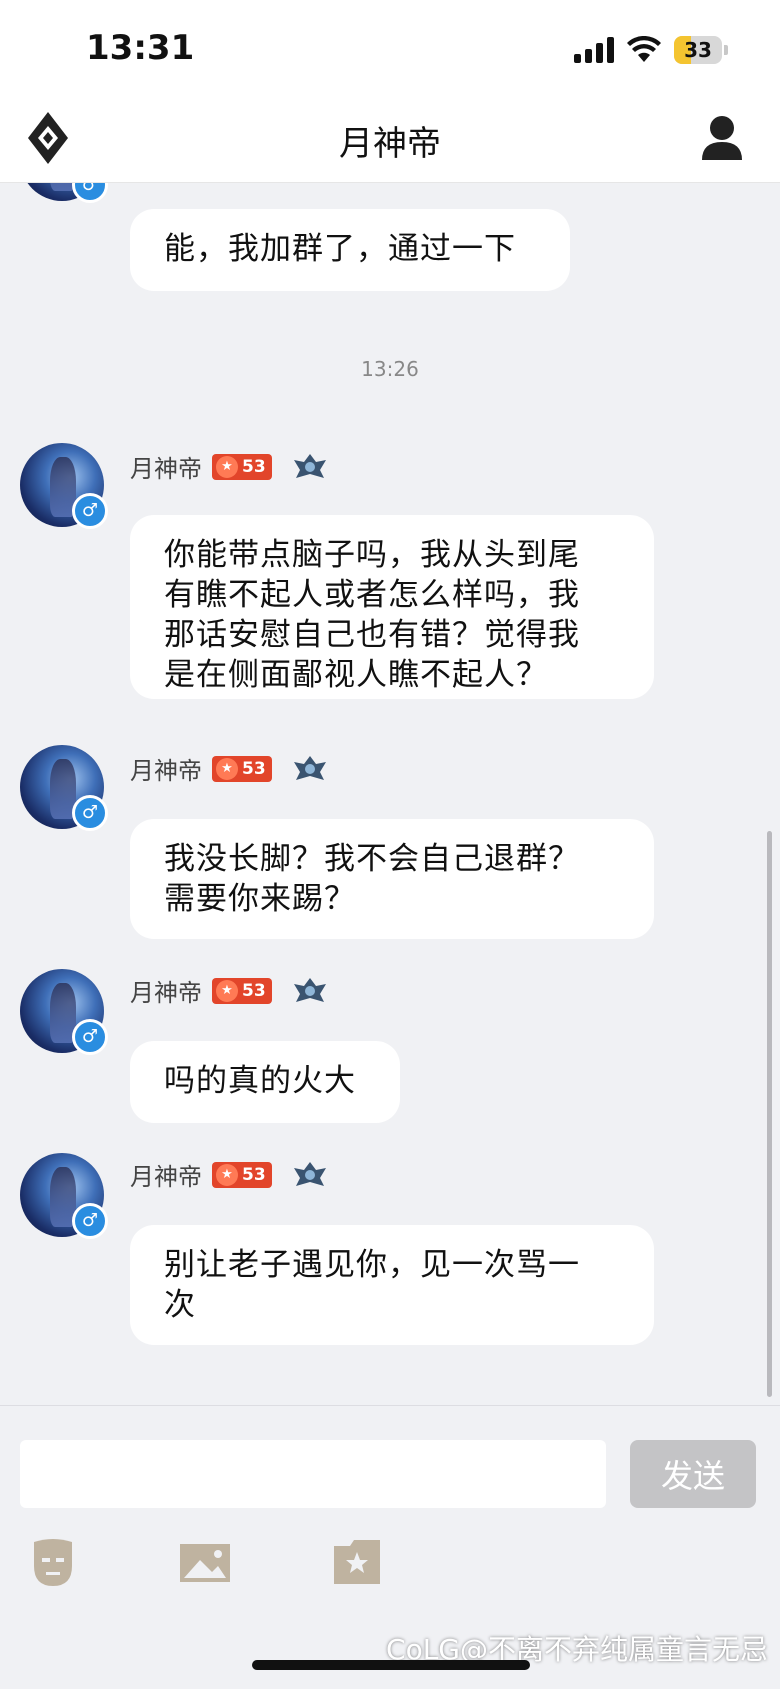 The height and width of the screenshot is (1689, 780). I want to click on chat-header: 月神帝, so click(390, 141).